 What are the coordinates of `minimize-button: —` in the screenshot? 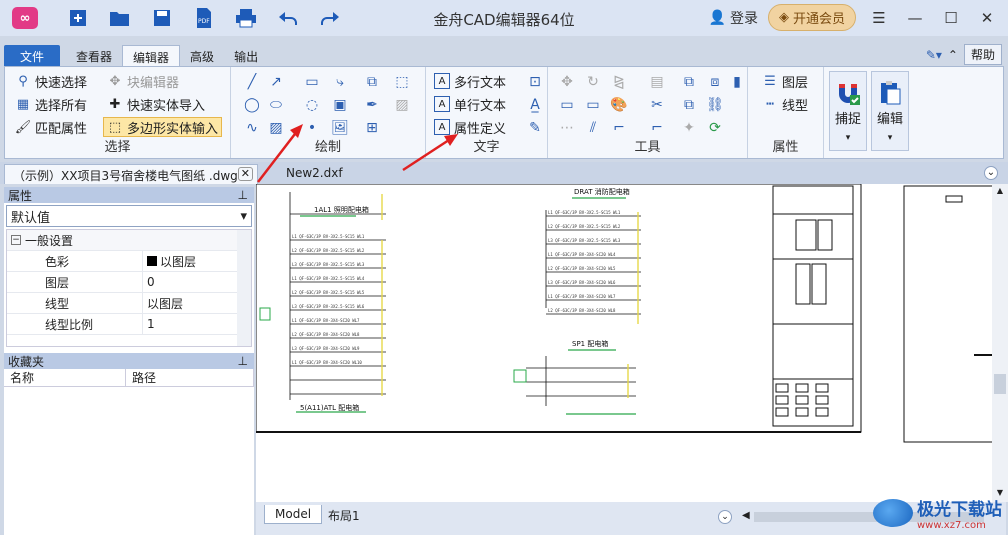 It's located at (915, 18).